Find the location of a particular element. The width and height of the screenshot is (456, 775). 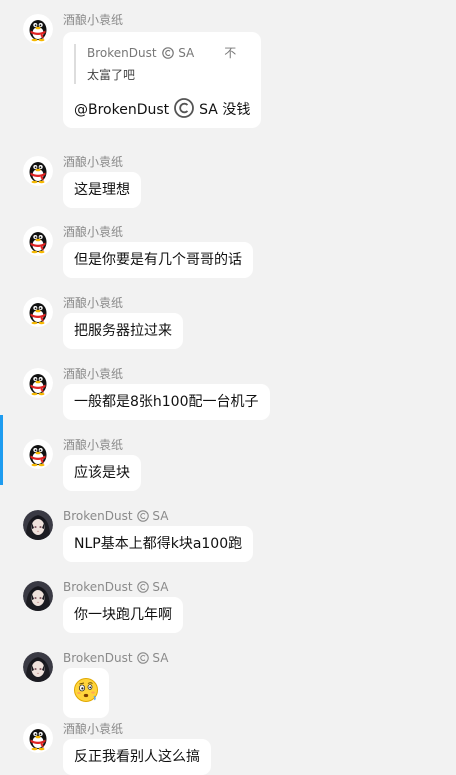

message-text: 反正我看别人这么搞 is located at coordinates (137, 757).